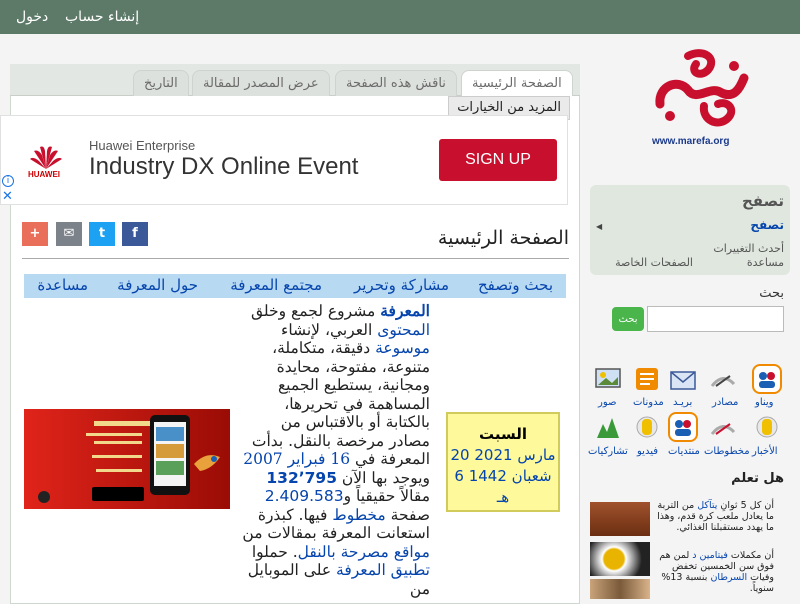  What do you see at coordinates (383, 477) in the screenshot?
I see `intro-text: ويوجد بها الآن` at bounding box center [383, 477].